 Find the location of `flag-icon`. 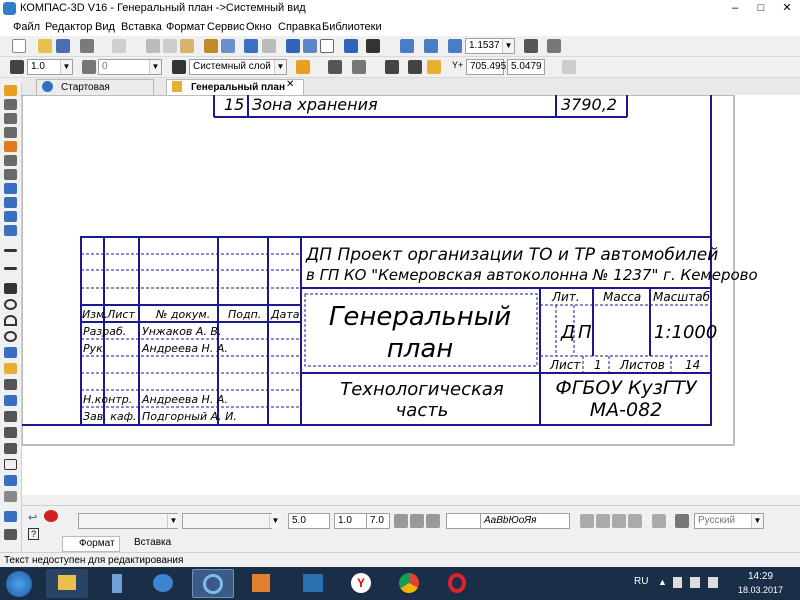

flag-icon is located at coordinates (677, 582).